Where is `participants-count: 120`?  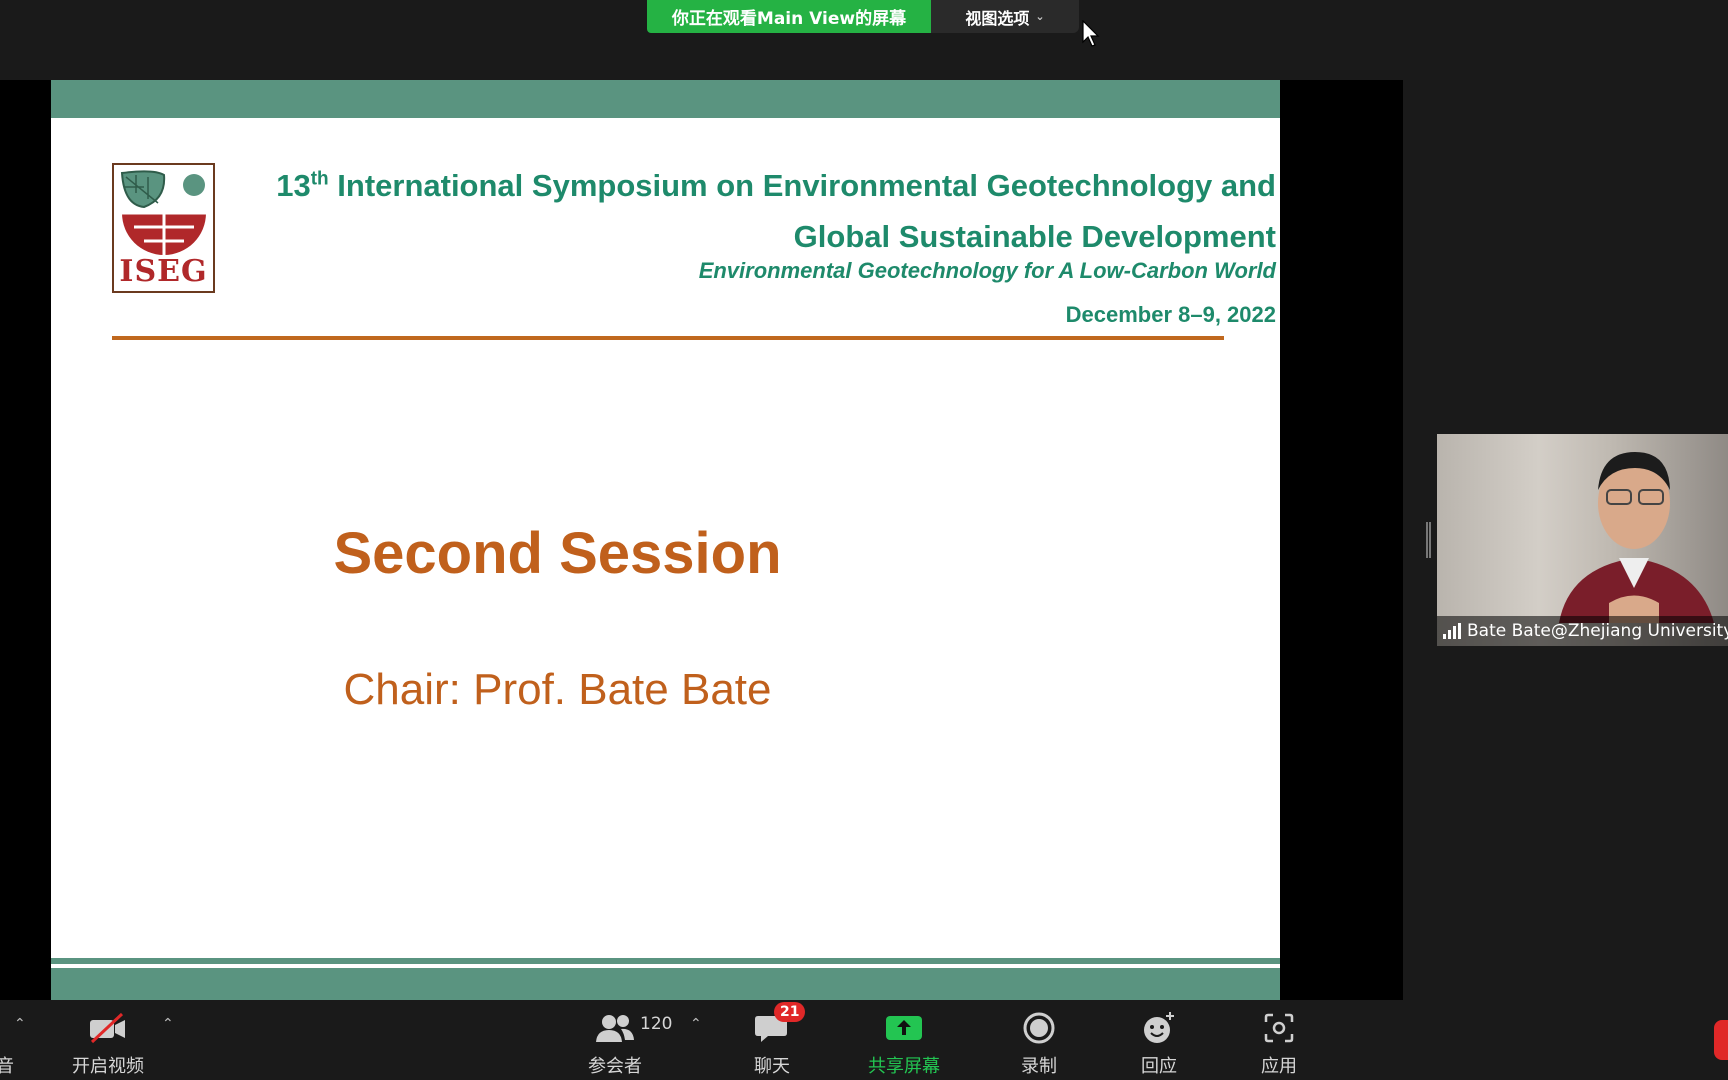
participants-count: 120 is located at coordinates (656, 1024).